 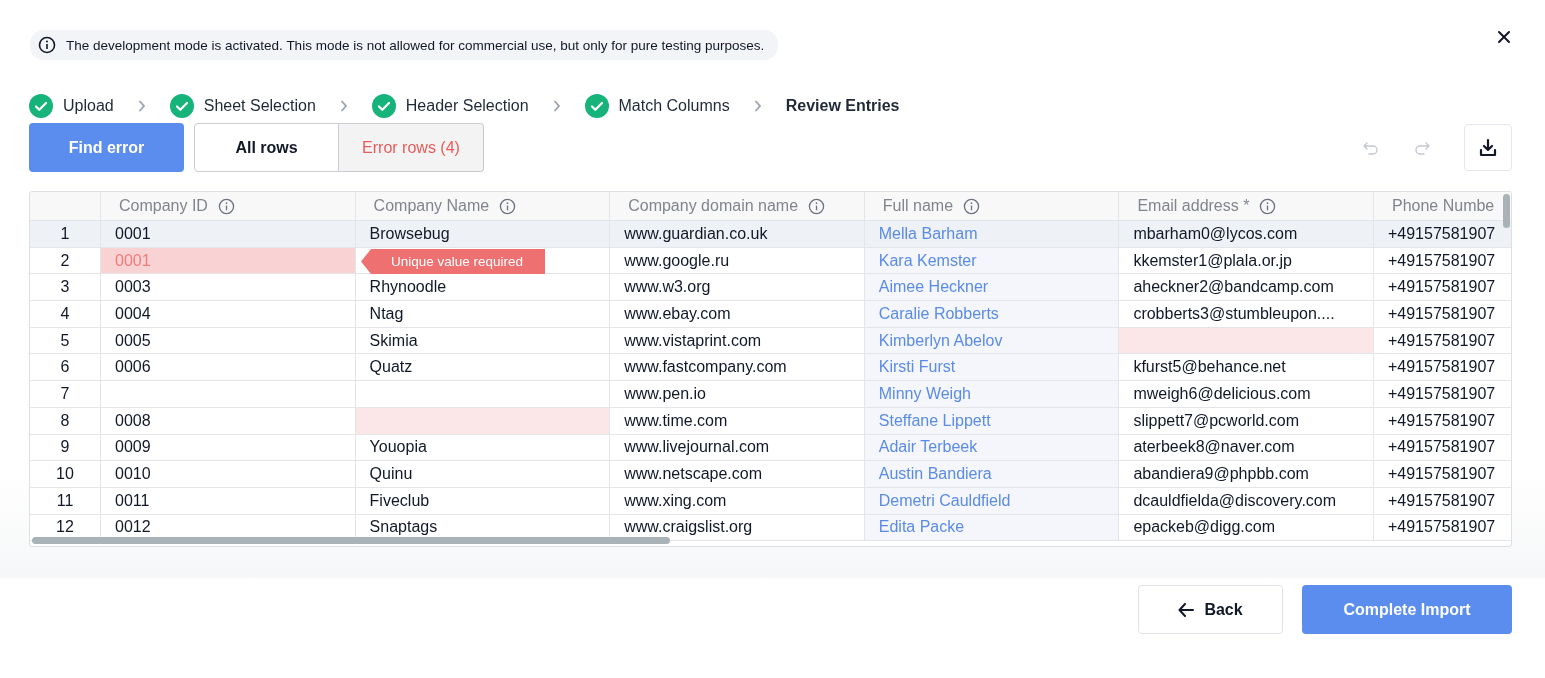 I want to click on column-header: Email address *, so click(x=1246, y=206).